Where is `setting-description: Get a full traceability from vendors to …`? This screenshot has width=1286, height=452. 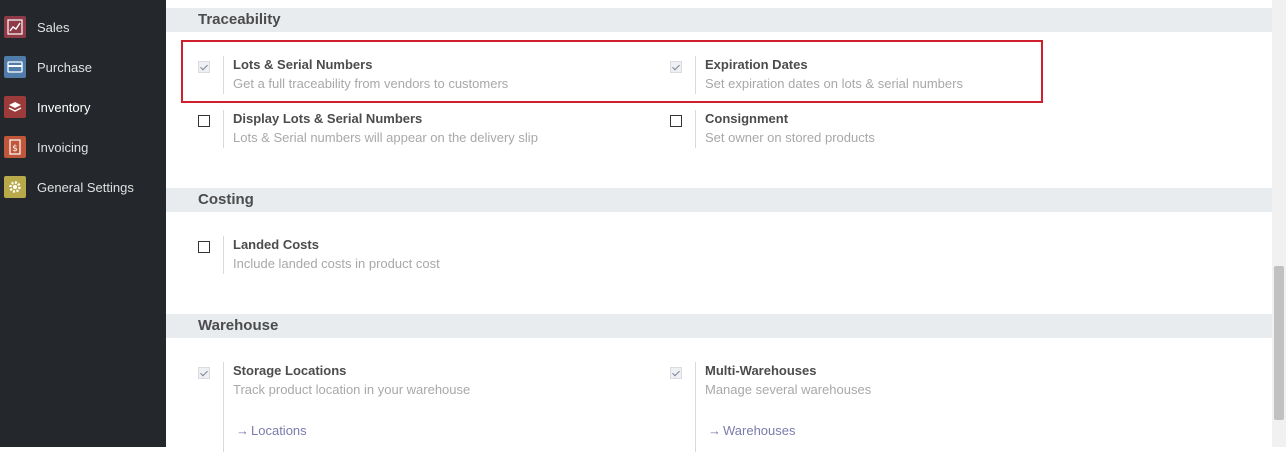 setting-description: Get a full traceability from vendors to … is located at coordinates (371, 83).